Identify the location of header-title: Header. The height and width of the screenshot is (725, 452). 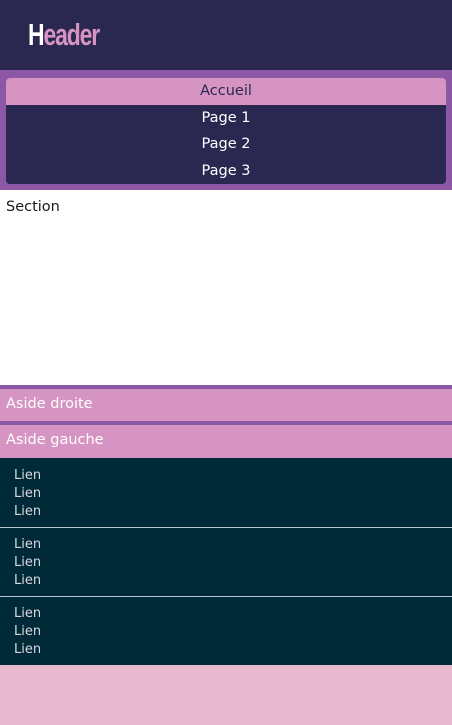
(64, 35).